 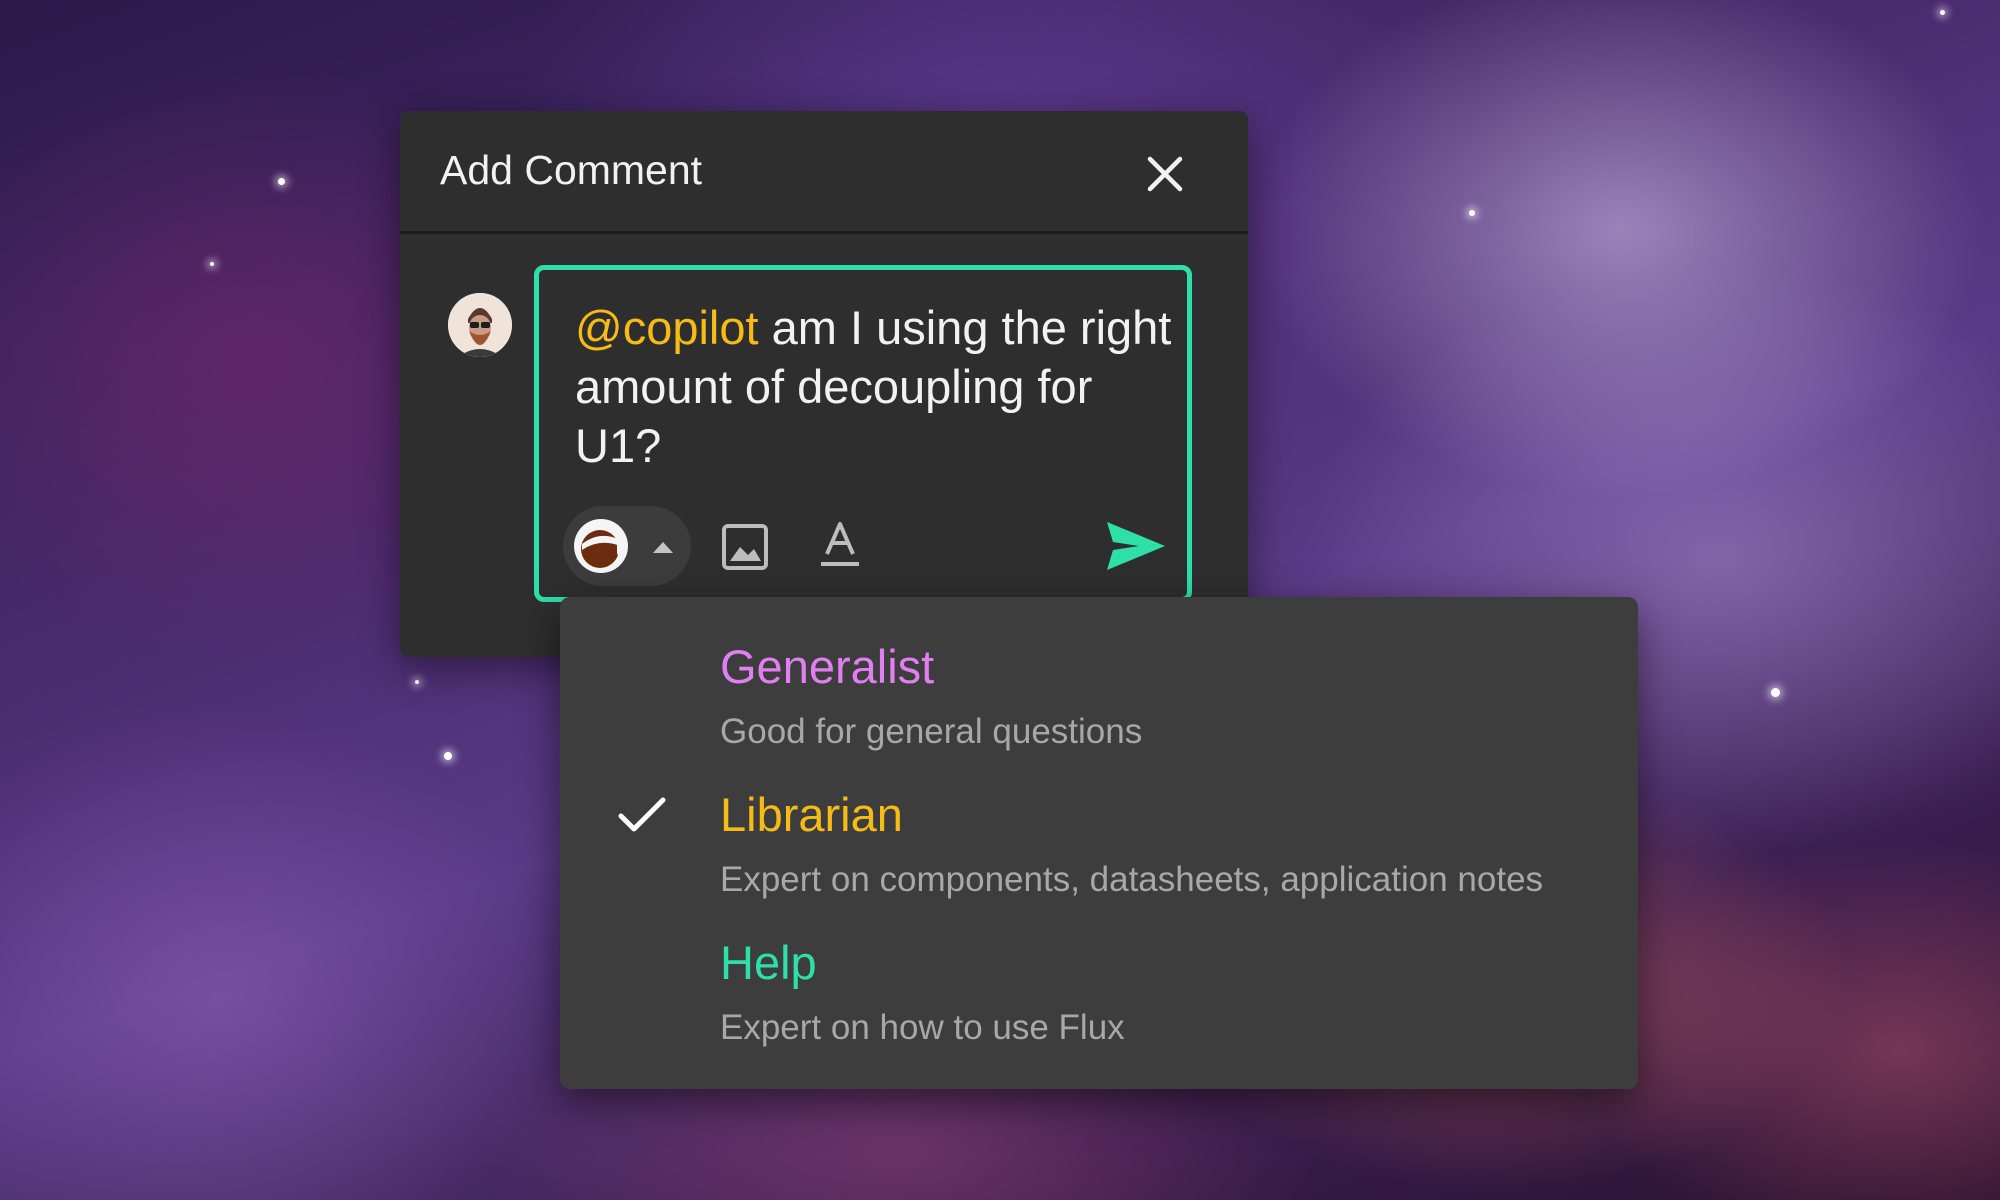 What do you see at coordinates (1136, 546) in the screenshot?
I see `send-icon` at bounding box center [1136, 546].